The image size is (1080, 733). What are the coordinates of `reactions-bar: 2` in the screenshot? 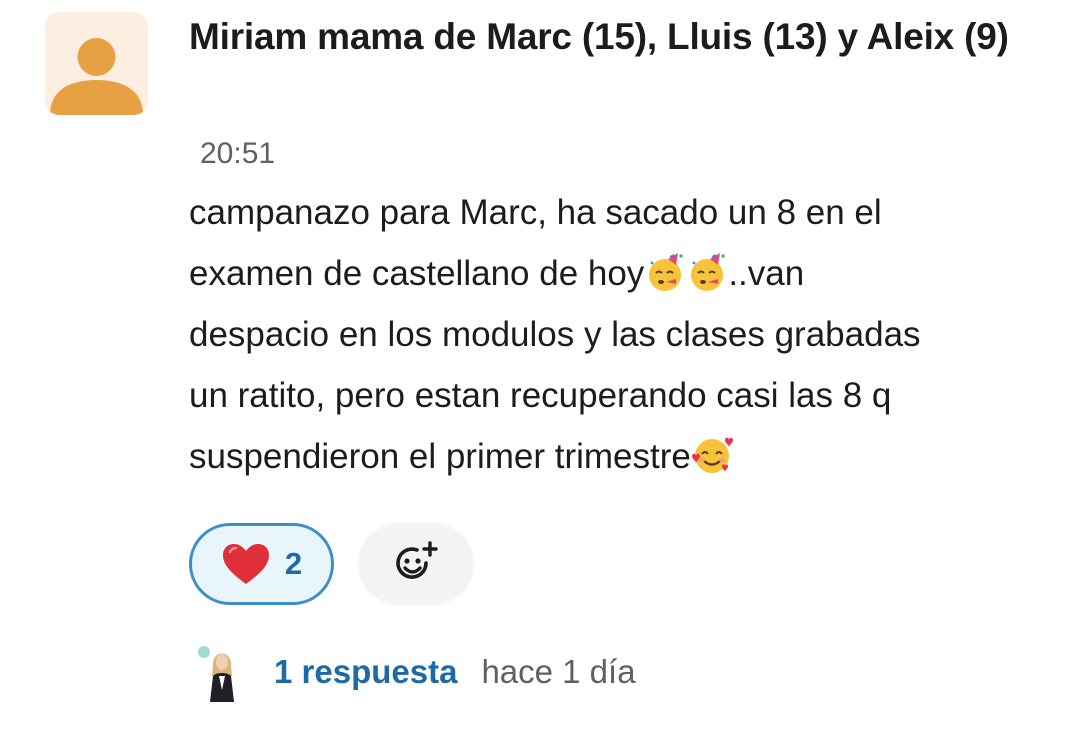 It's located at (331, 564).